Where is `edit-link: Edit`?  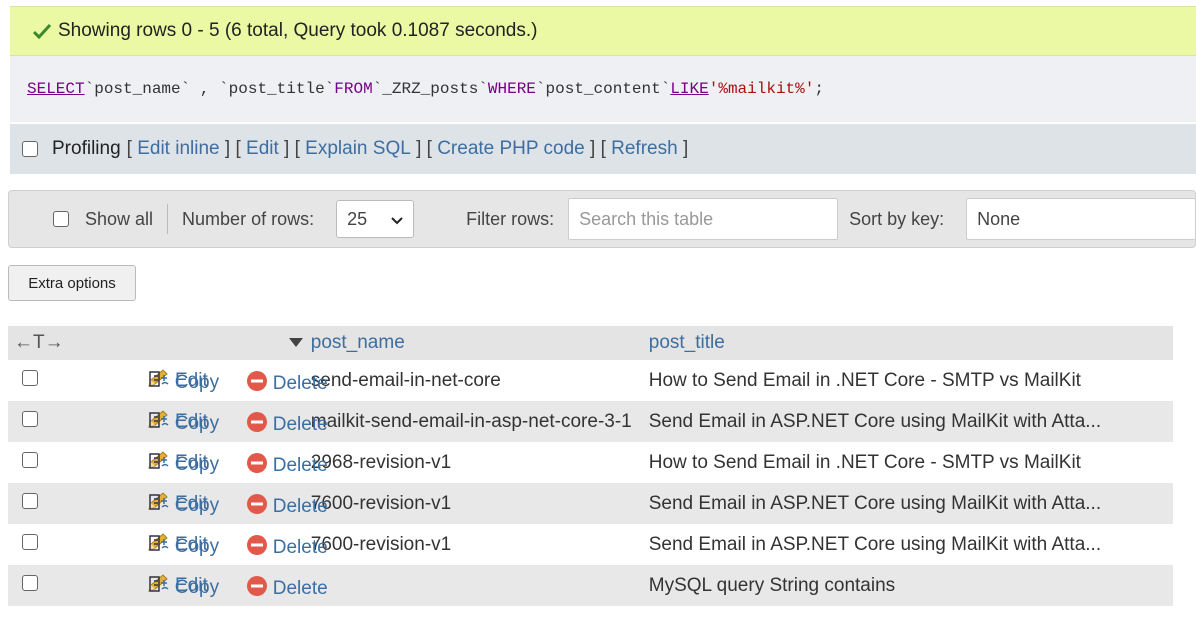 edit-link: Edit is located at coordinates (262, 149).